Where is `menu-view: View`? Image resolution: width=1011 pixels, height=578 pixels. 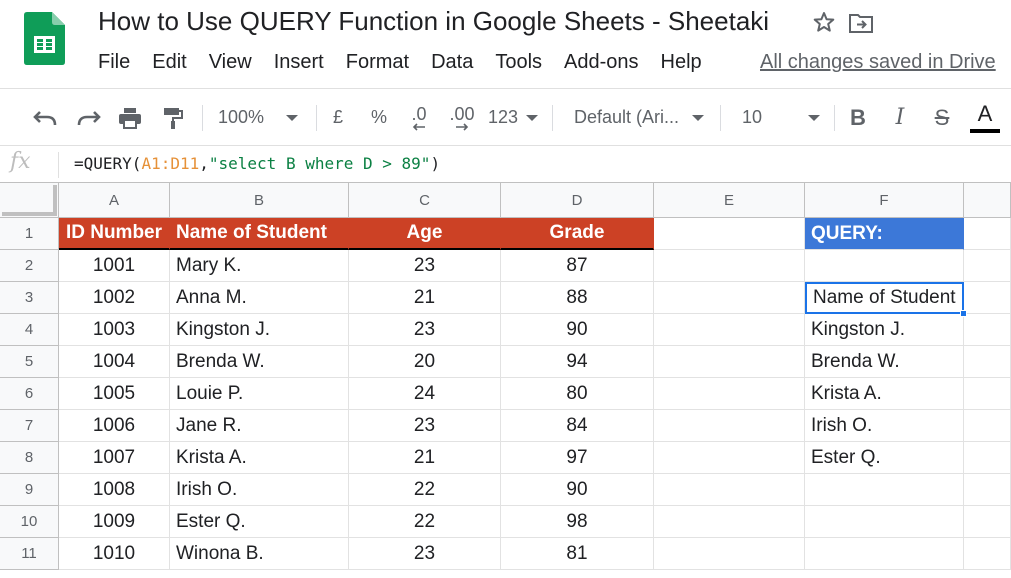
menu-view: View is located at coordinates (230, 64).